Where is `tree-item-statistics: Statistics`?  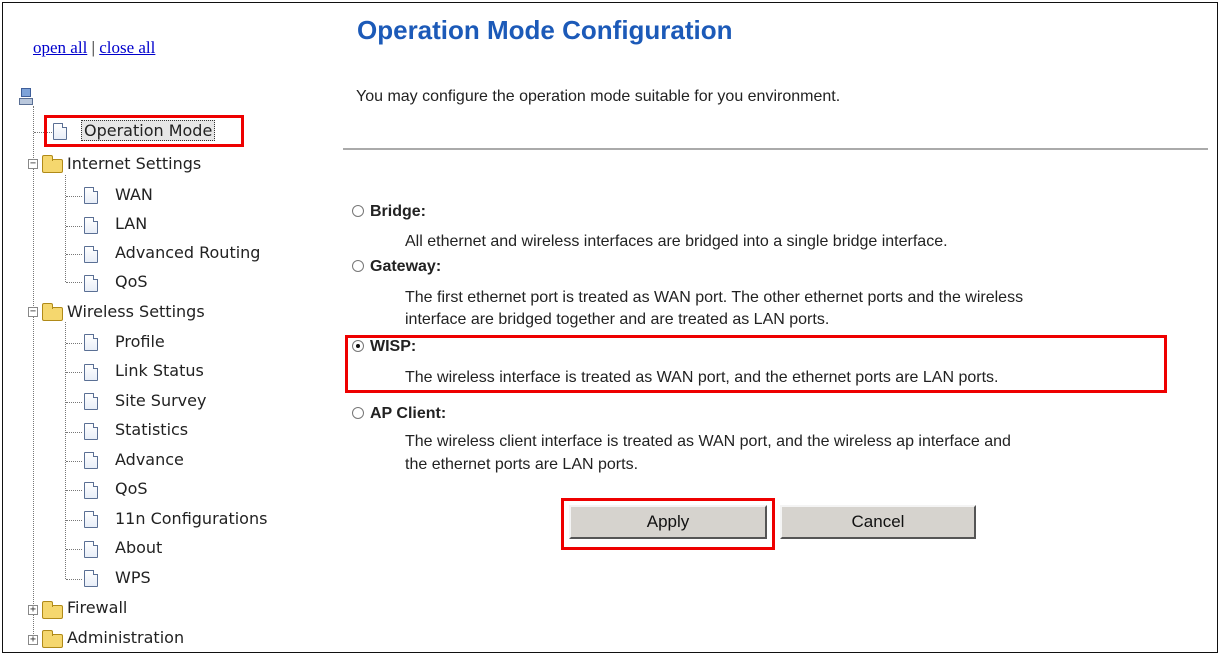 tree-item-statistics: Statistics is located at coordinates (151, 430).